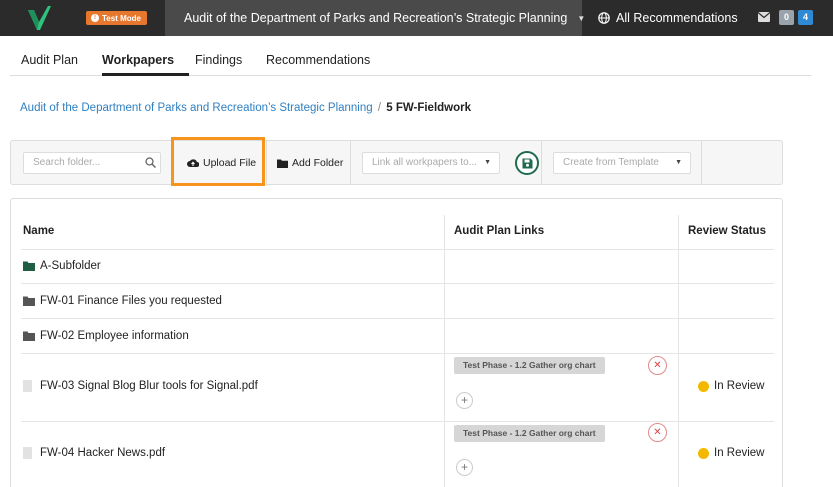 Image resolution: width=833 pixels, height=487 pixels. I want to click on table-row-folder: FW-01 Finance Files you requested, so click(122, 301).